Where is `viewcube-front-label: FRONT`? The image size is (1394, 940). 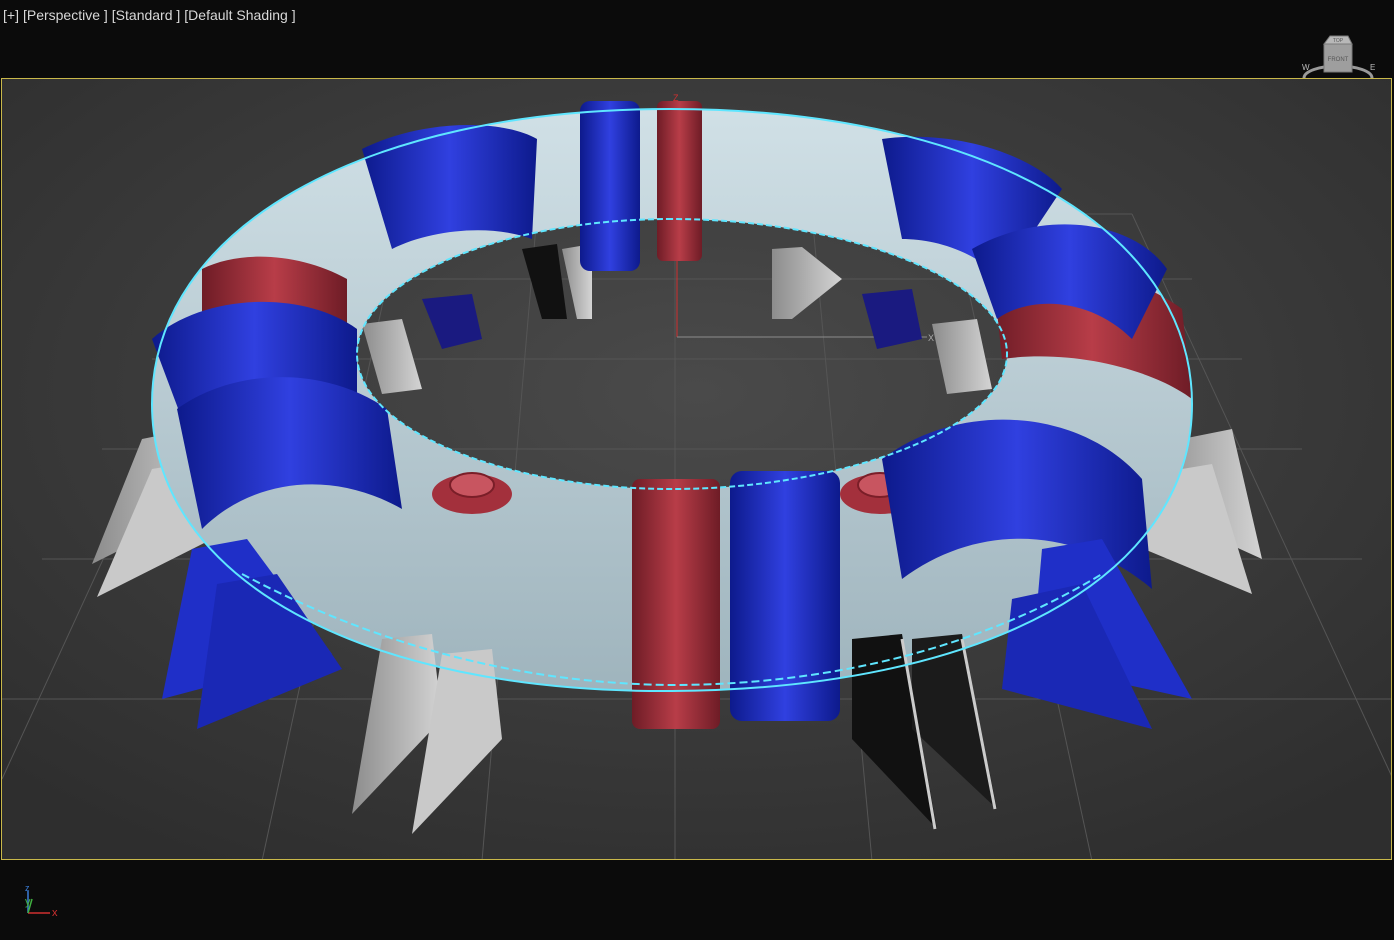 viewcube-front-label: FRONT is located at coordinates (1338, 60).